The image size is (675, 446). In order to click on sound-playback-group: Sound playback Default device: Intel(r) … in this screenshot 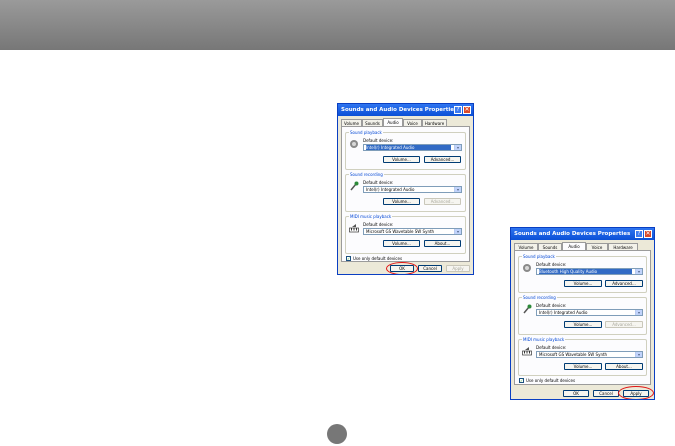, I will do `click(405, 150)`.